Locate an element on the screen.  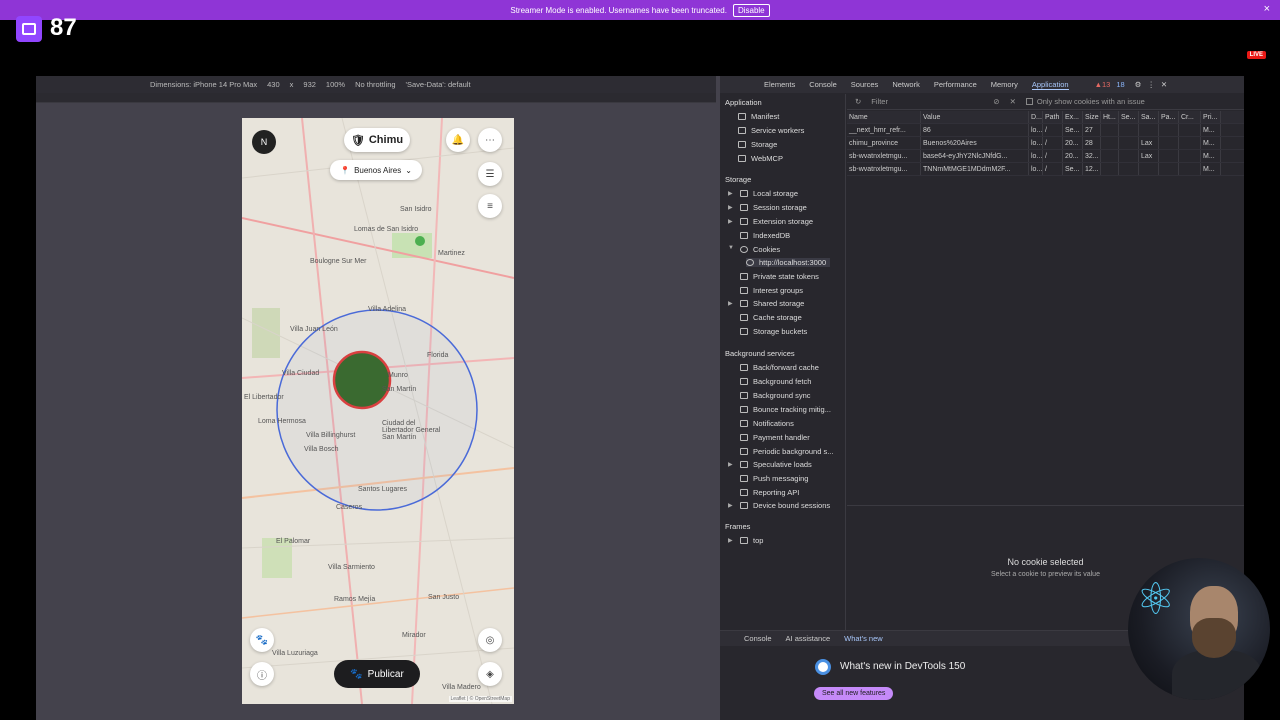
tab-drawer-console: Console is located at coordinates (758, 638).